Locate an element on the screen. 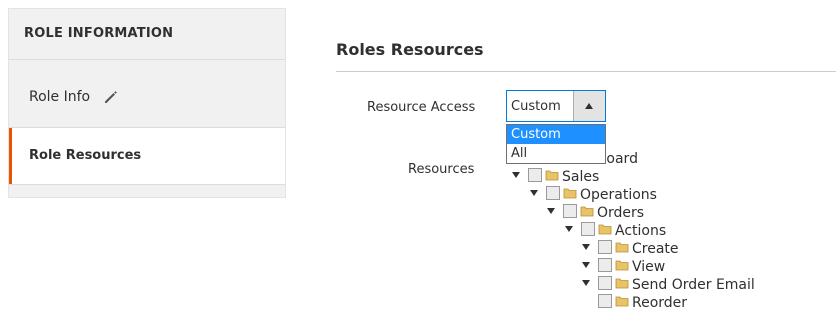 The width and height of the screenshot is (836, 313). sidebar-item-label: Role Info is located at coordinates (60, 97).